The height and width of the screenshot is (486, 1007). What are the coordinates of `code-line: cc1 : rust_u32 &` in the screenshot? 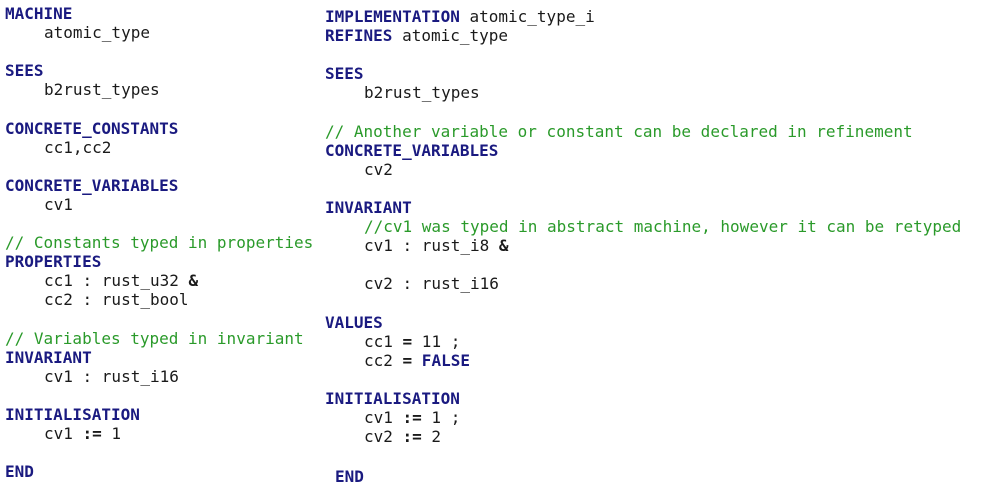 It's located at (159, 280).